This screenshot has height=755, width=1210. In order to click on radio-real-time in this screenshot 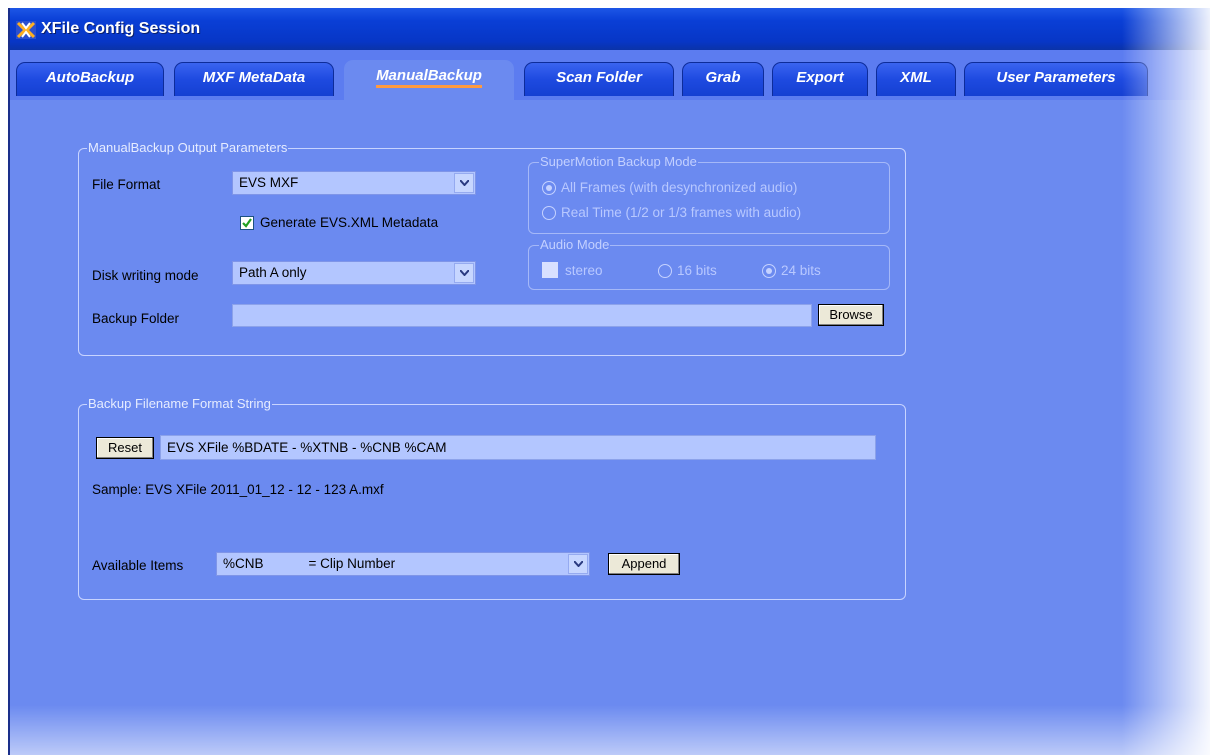, I will do `click(549, 213)`.